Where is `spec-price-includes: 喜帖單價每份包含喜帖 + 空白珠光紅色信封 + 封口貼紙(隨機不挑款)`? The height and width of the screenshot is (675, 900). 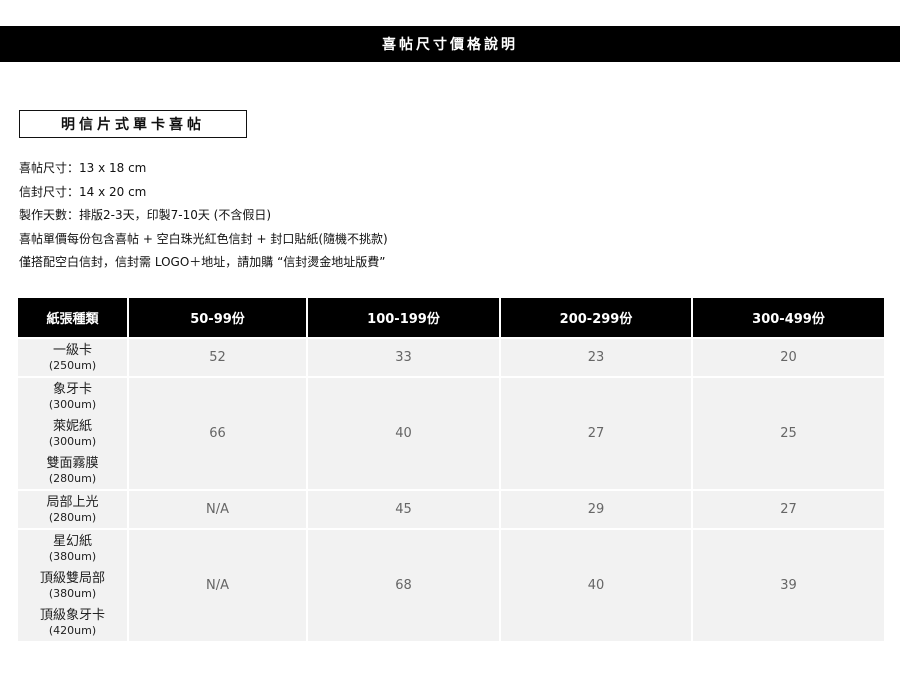 spec-price-includes: 喜帖單價每份包含喜帖 + 空白珠光紅色信封 + 封口貼紙(隨機不挑款) is located at coordinates (203, 238).